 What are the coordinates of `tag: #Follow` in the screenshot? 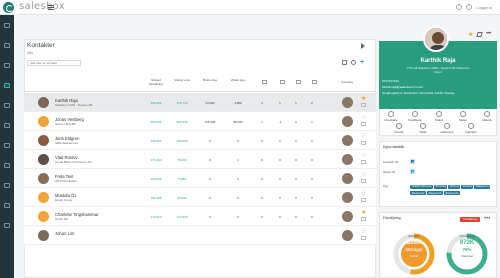 It's located at (467, 186).